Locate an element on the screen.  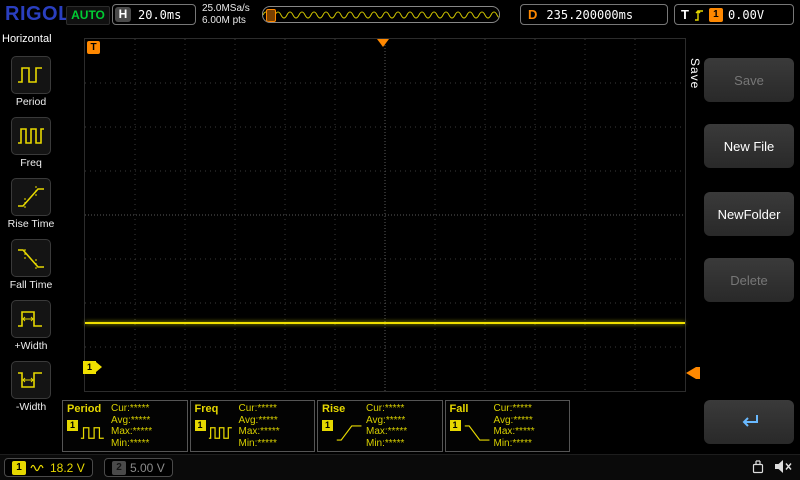
acquisition-info: 25.0MSa/s 6.00M pts is located at coordinates (226, 15).